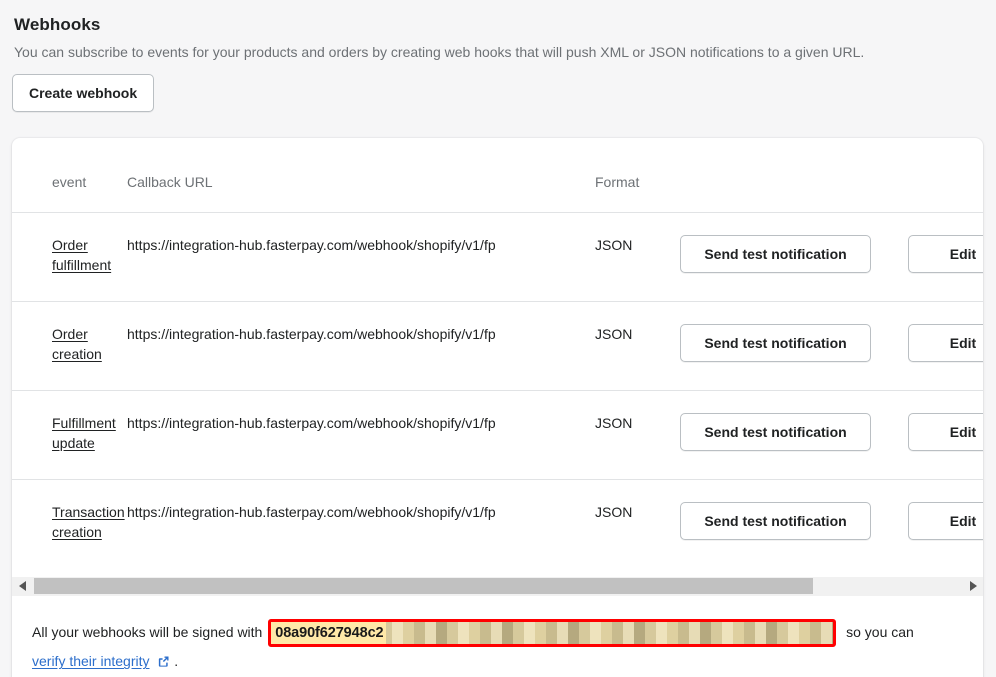  I want to click on scrollbar-thumb, so click(423, 585).